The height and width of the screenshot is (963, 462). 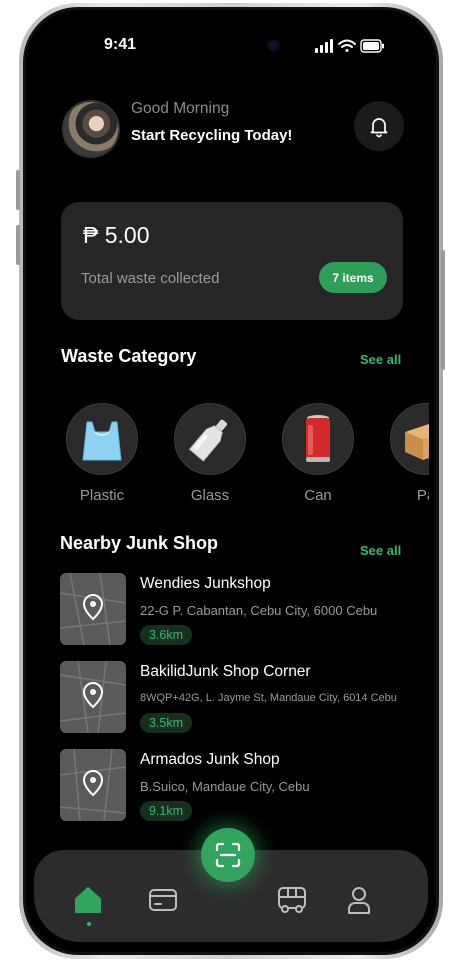 I want to click on shop-distance-badge: 3.6km, so click(x=166, y=635).